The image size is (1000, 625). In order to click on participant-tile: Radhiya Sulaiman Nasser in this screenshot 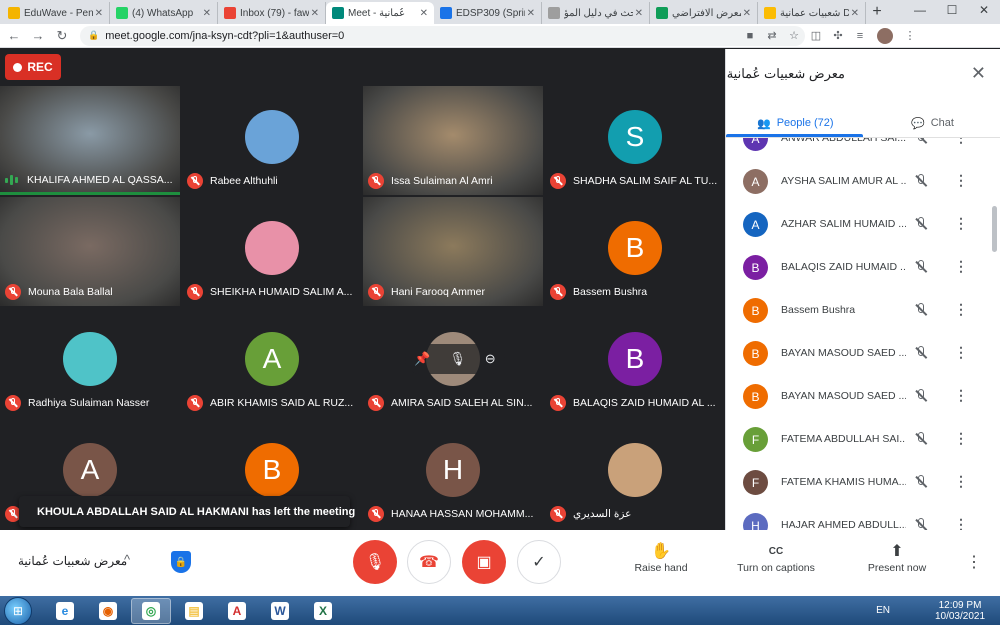, I will do `click(90, 362)`.